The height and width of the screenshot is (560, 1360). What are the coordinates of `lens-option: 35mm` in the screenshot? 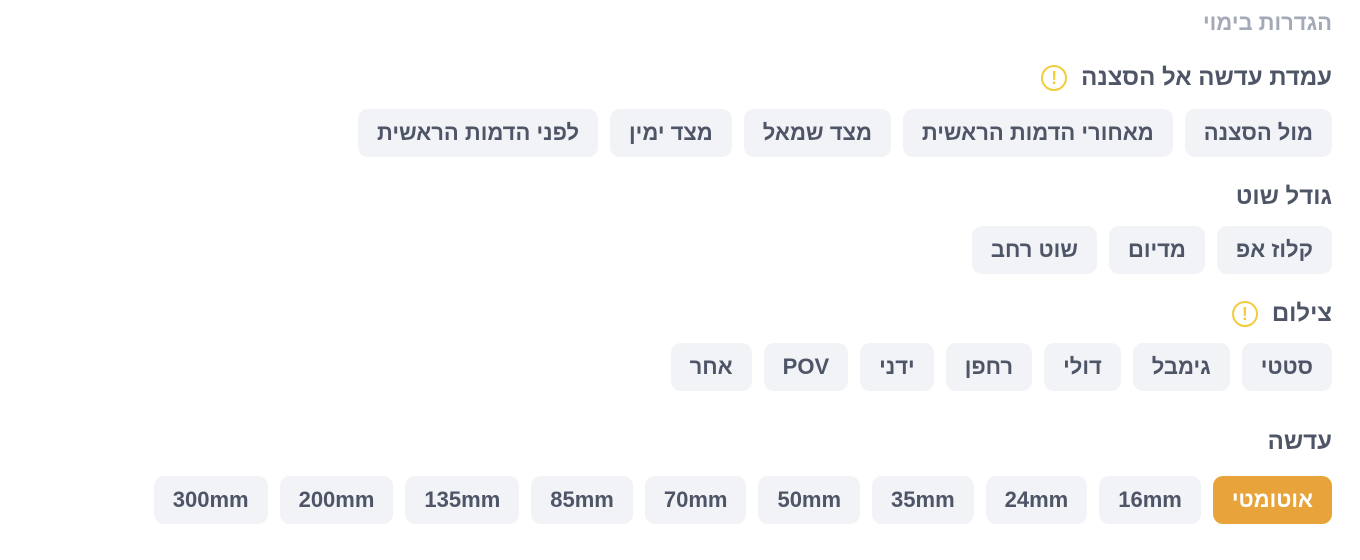 It's located at (923, 500).